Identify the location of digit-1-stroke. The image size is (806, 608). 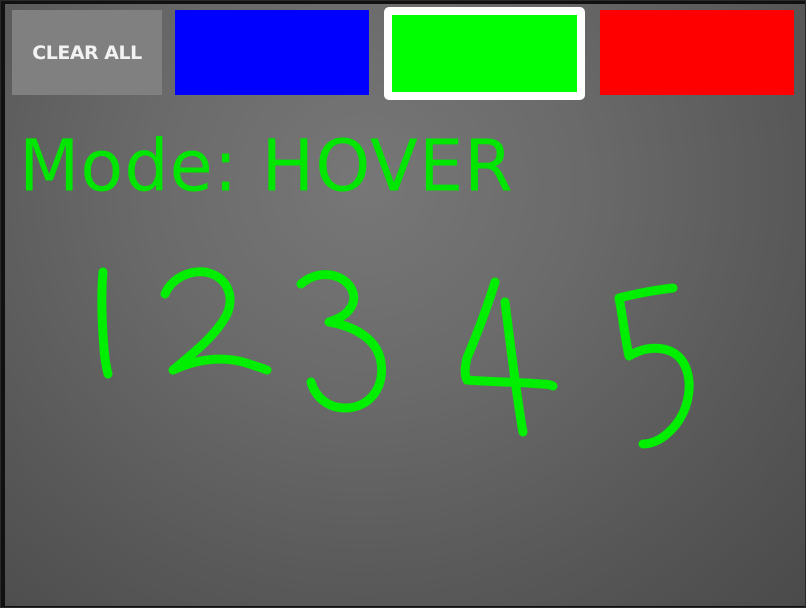
(105, 323).